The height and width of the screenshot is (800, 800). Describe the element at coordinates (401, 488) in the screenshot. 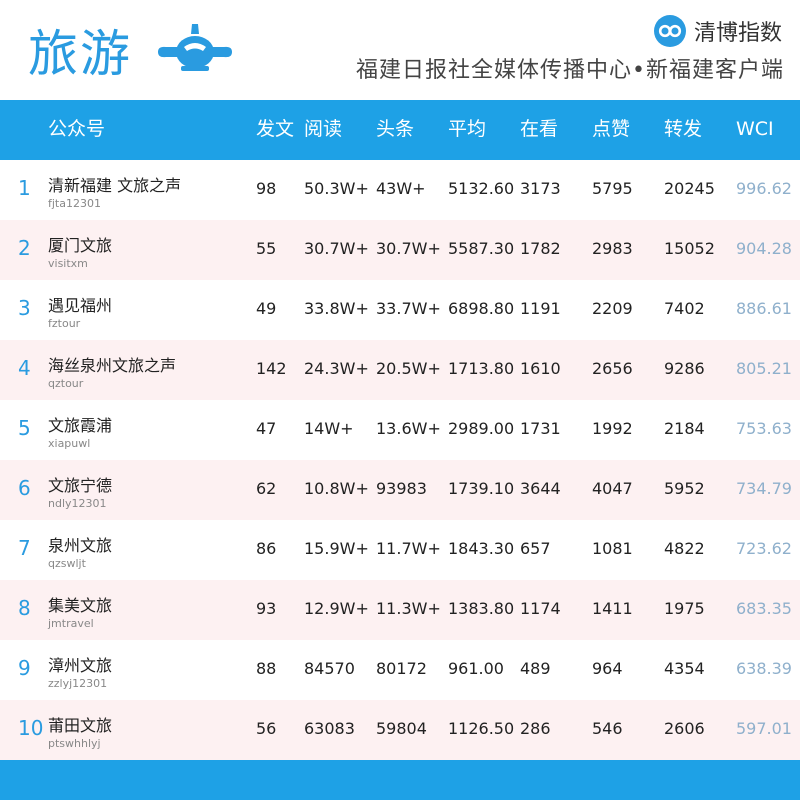

I see `cell-headline: 93983` at that location.